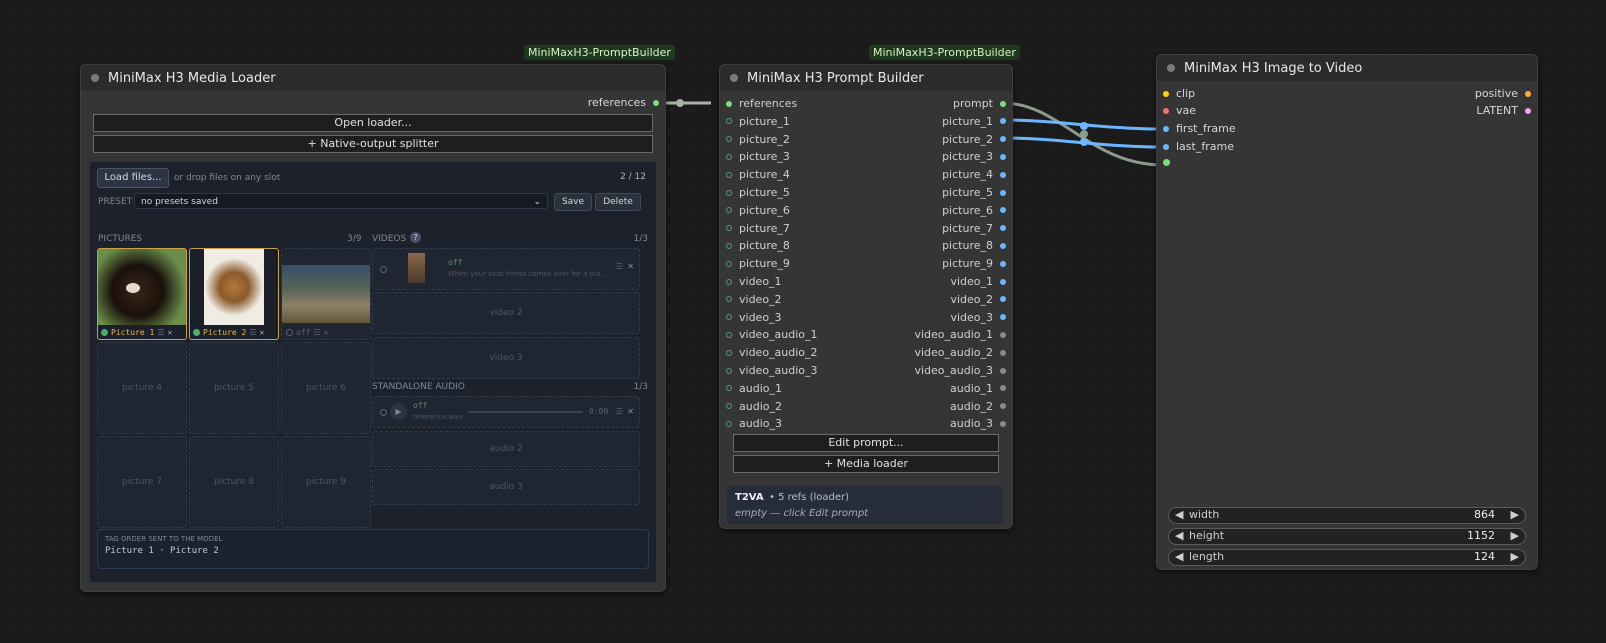  What do you see at coordinates (978, 388) in the screenshot?
I see `output-slot-audio_1: audio_1` at bounding box center [978, 388].